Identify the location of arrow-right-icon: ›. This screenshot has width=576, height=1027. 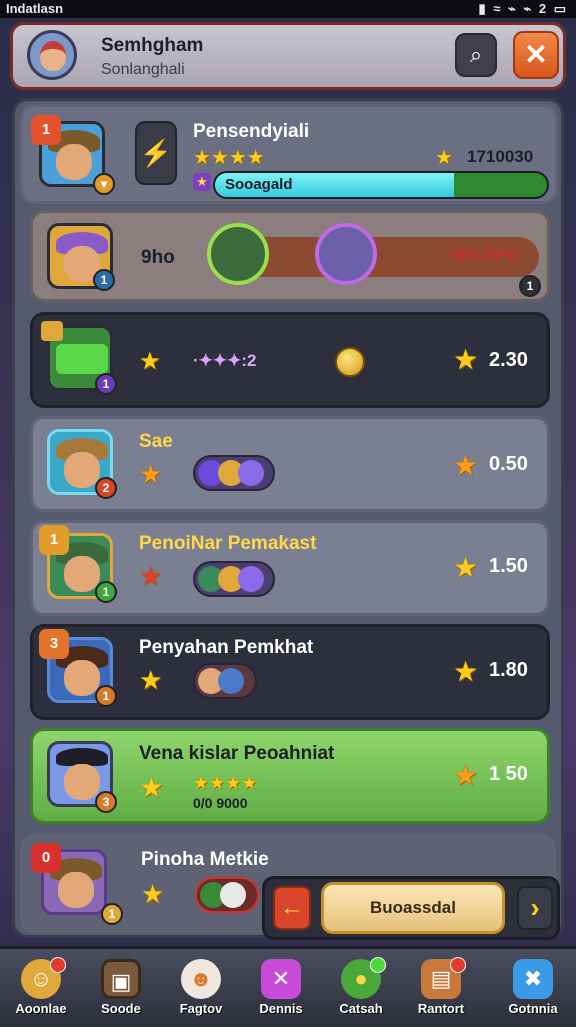
(535, 907).